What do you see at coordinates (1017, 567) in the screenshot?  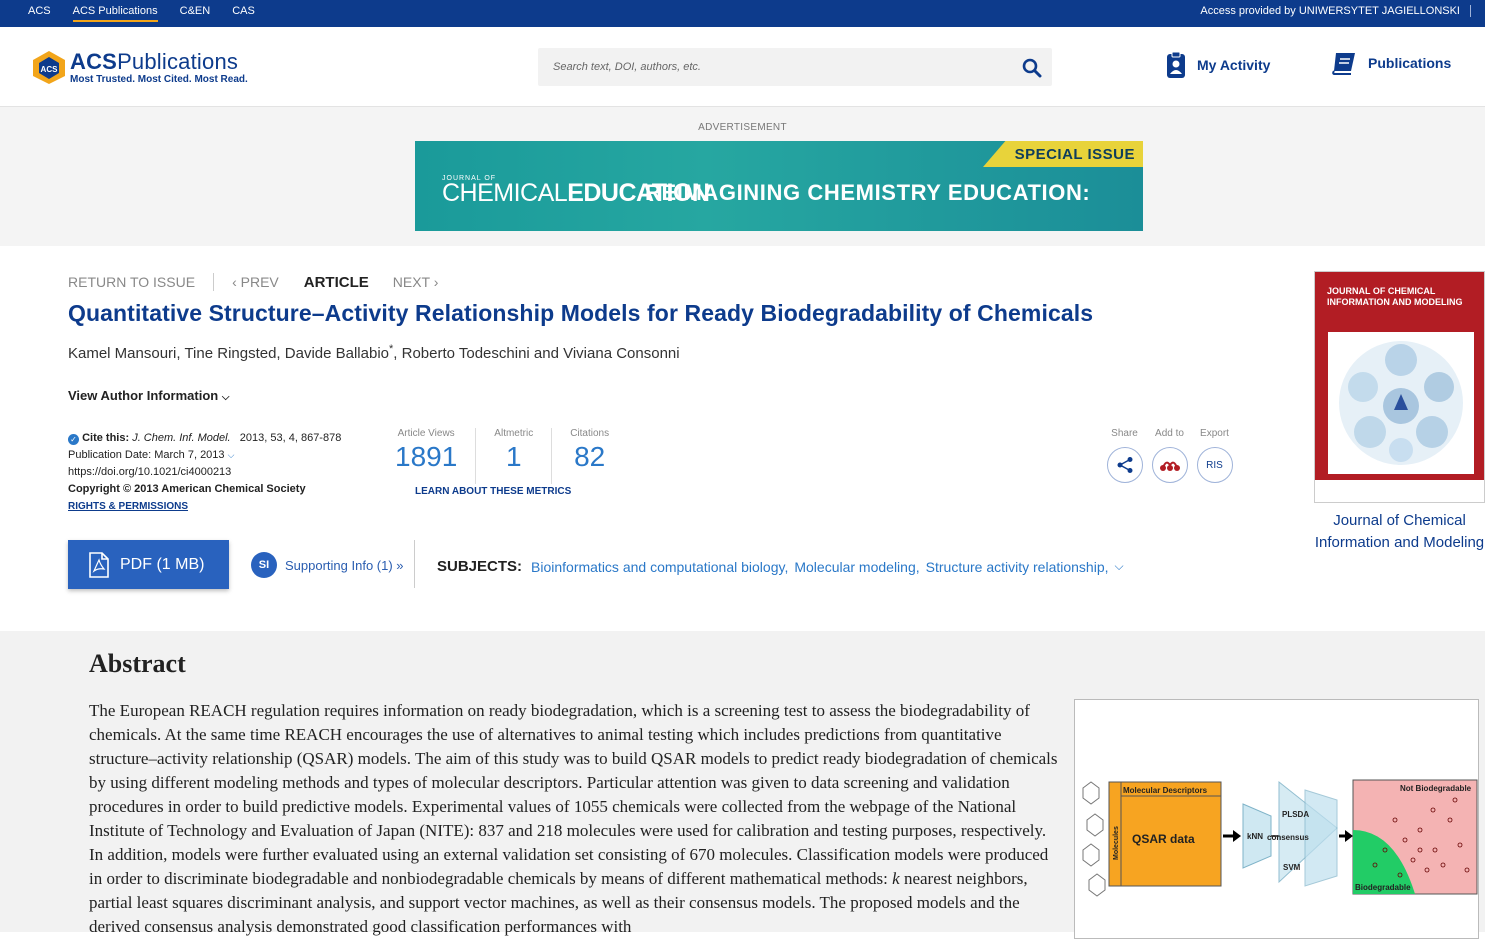 I see `subject-link: Structure activity relationship,` at bounding box center [1017, 567].